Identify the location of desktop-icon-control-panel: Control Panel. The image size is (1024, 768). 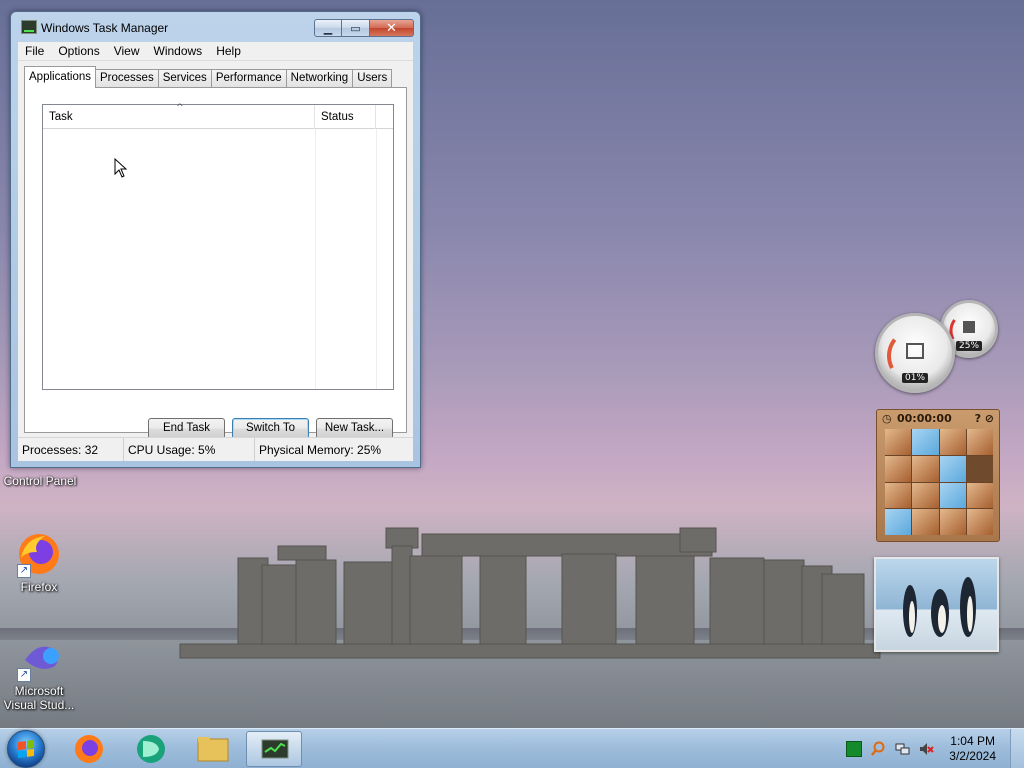
(40, 481).